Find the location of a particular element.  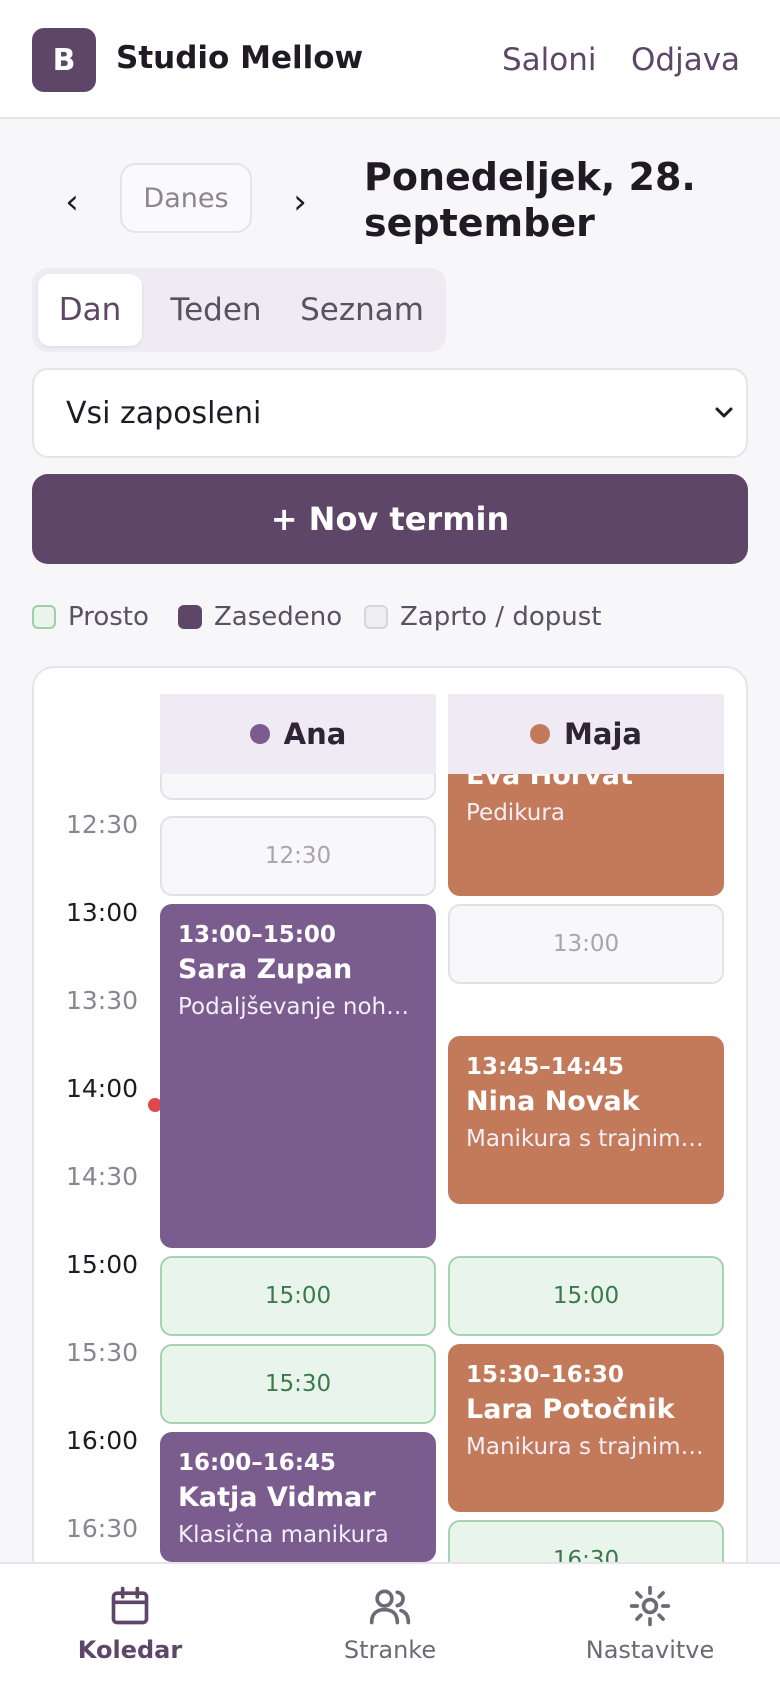

nav-link-saloni: Saloni is located at coordinates (549, 60).